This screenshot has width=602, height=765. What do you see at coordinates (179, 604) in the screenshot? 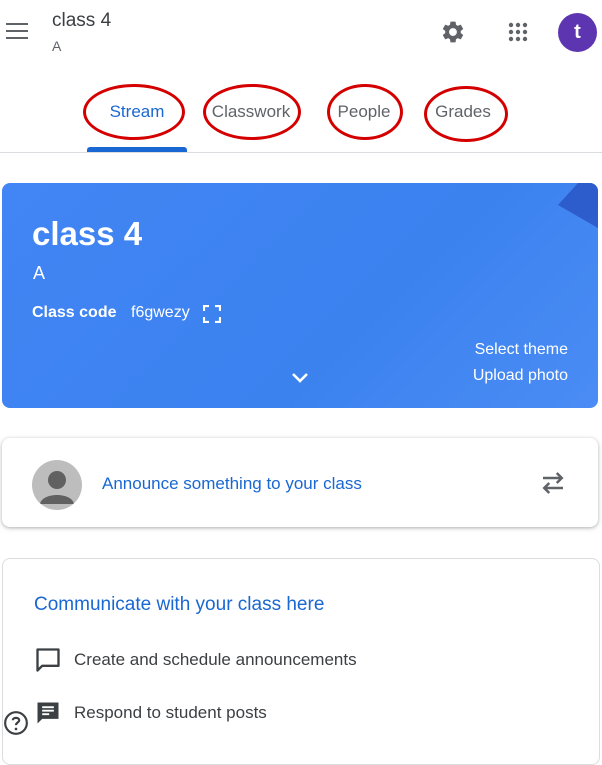
I see `communicate-title: Communicate with your class here` at bounding box center [179, 604].